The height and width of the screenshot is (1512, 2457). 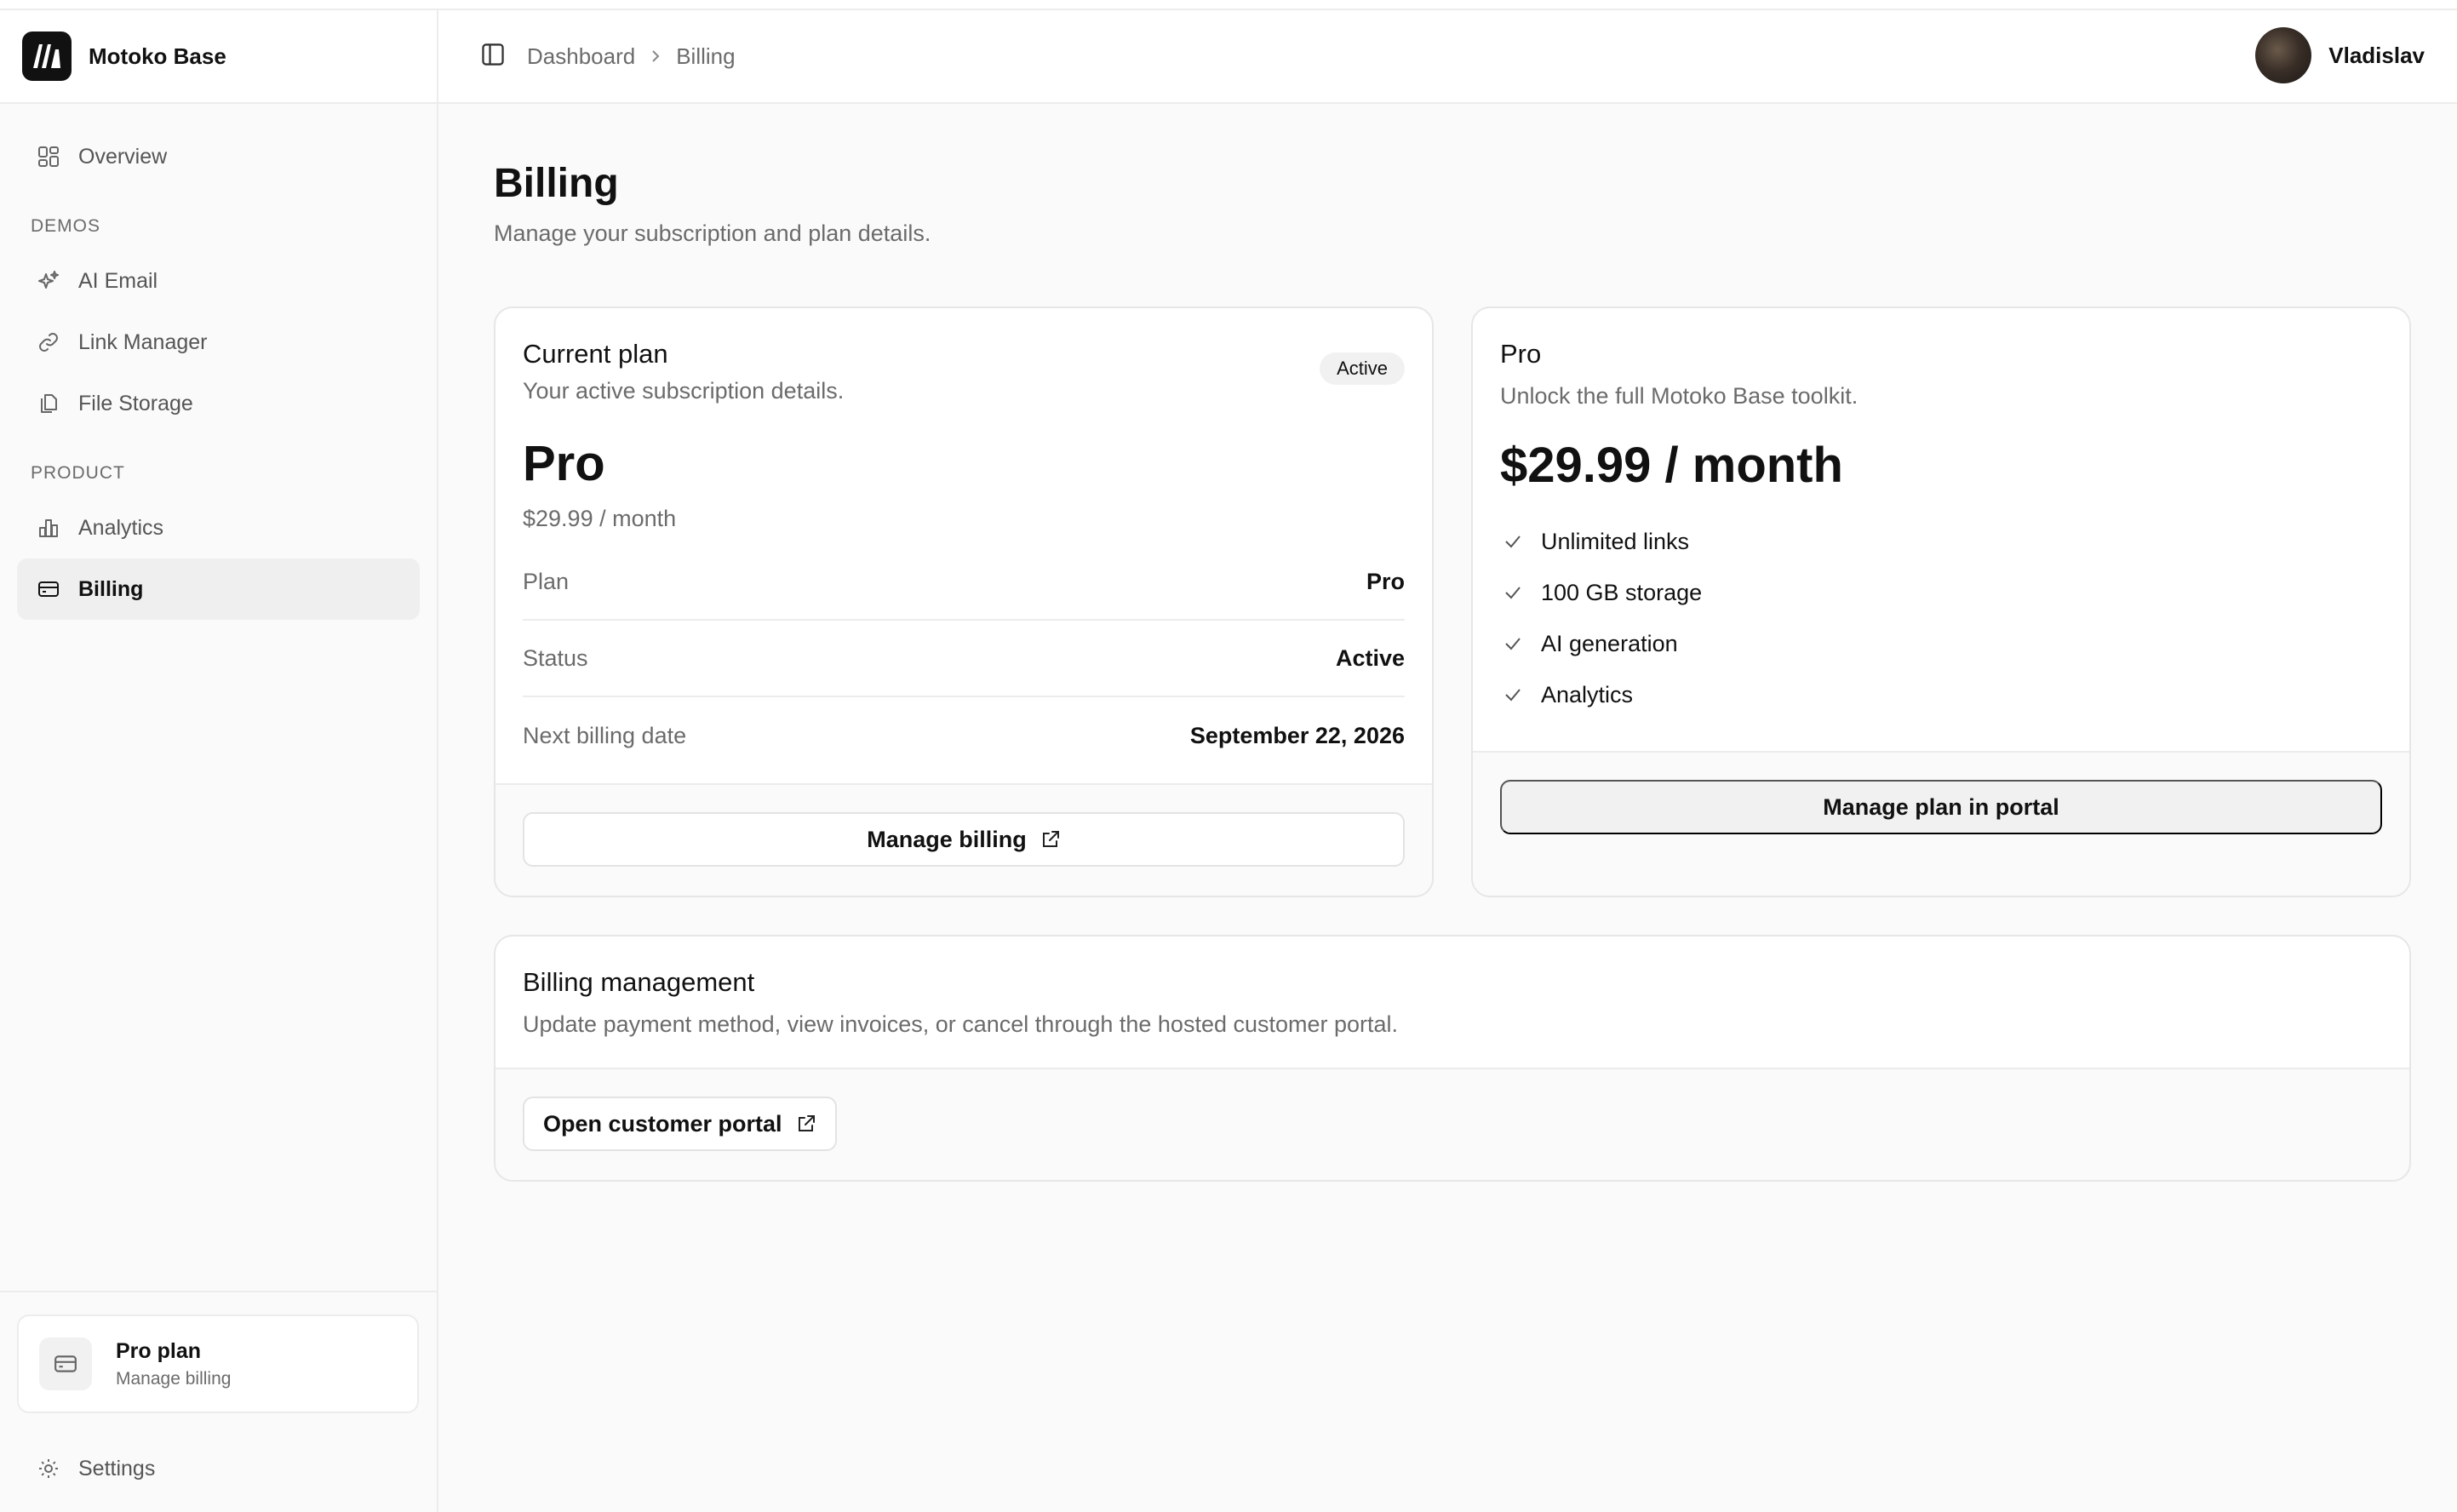 What do you see at coordinates (48, 281) in the screenshot?
I see `sparkles-icon` at bounding box center [48, 281].